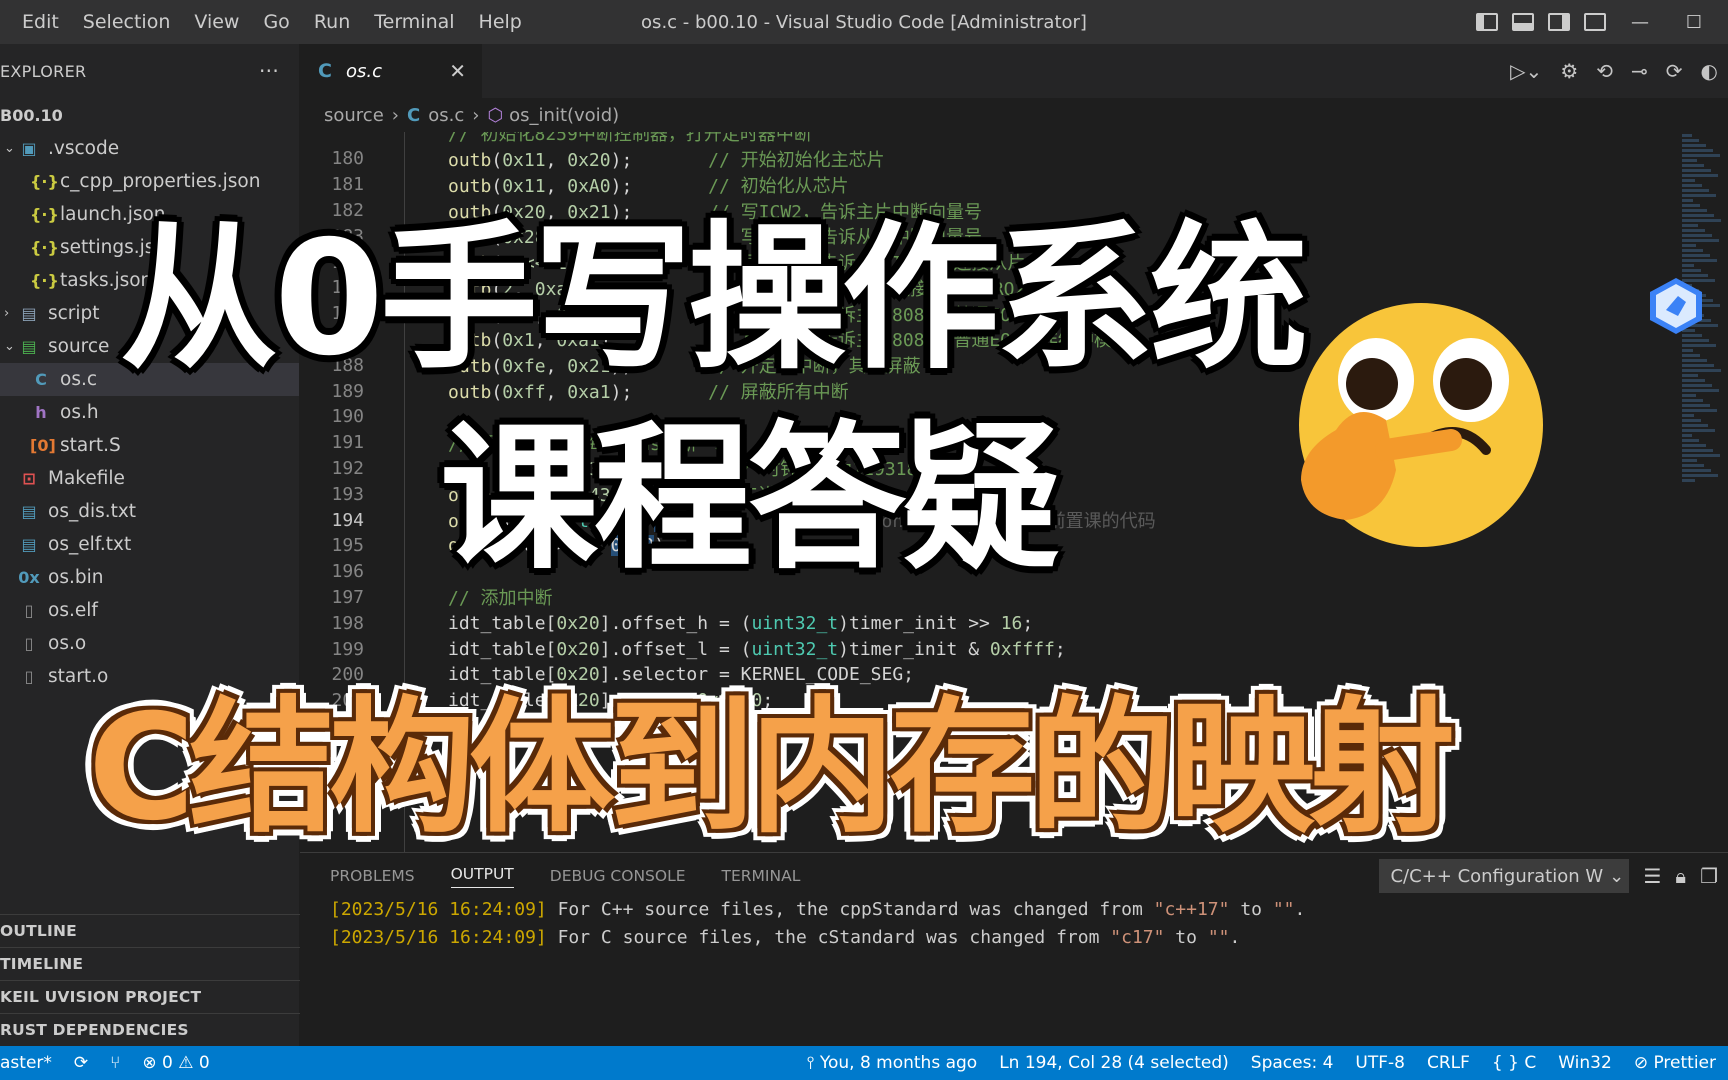 This screenshot has height=1080, width=1728. I want to click on code-token: 0x36, so click(524, 496).